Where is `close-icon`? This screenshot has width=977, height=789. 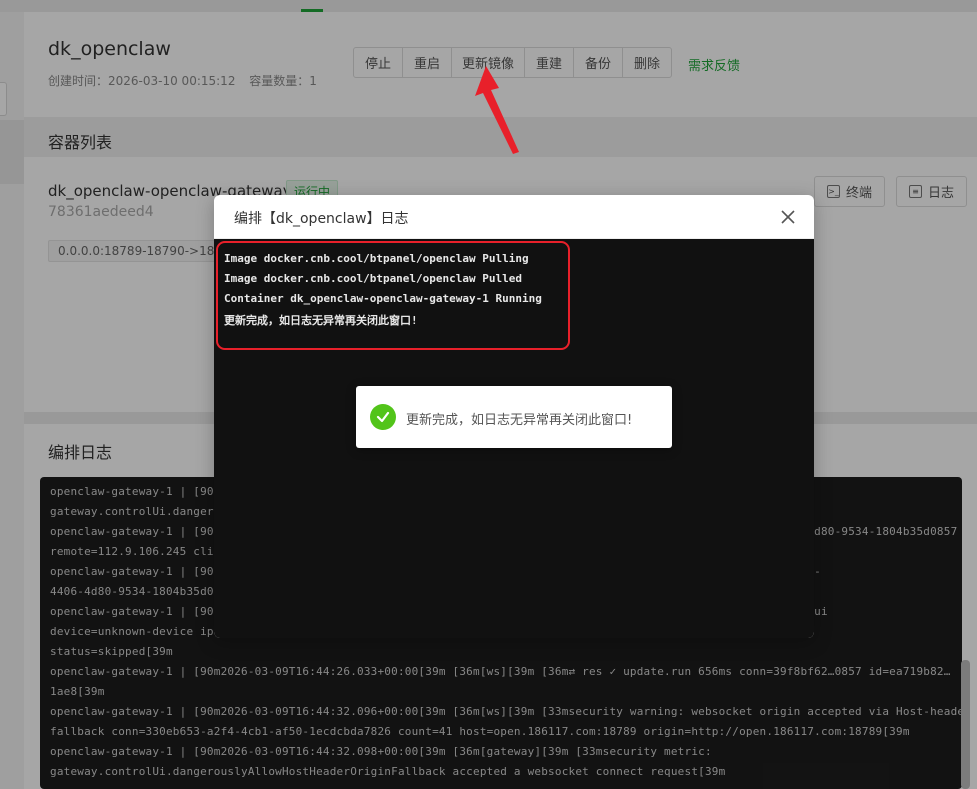
close-icon is located at coordinates (788, 217).